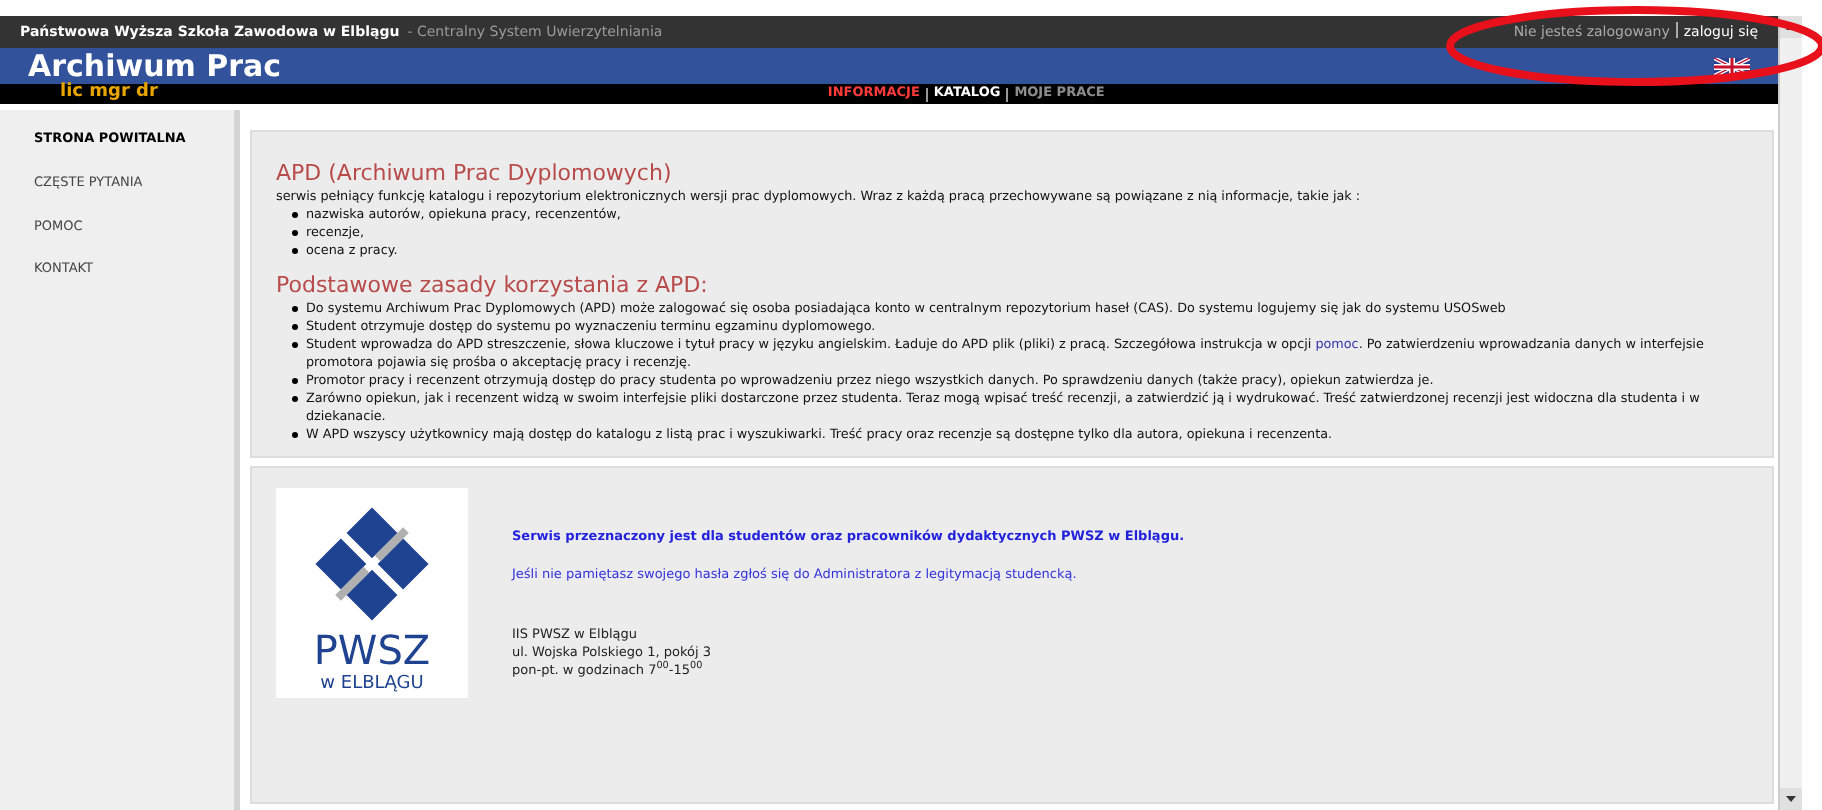  What do you see at coordinates (372, 650) in the screenshot?
I see `logo-name: PWSZ` at bounding box center [372, 650].